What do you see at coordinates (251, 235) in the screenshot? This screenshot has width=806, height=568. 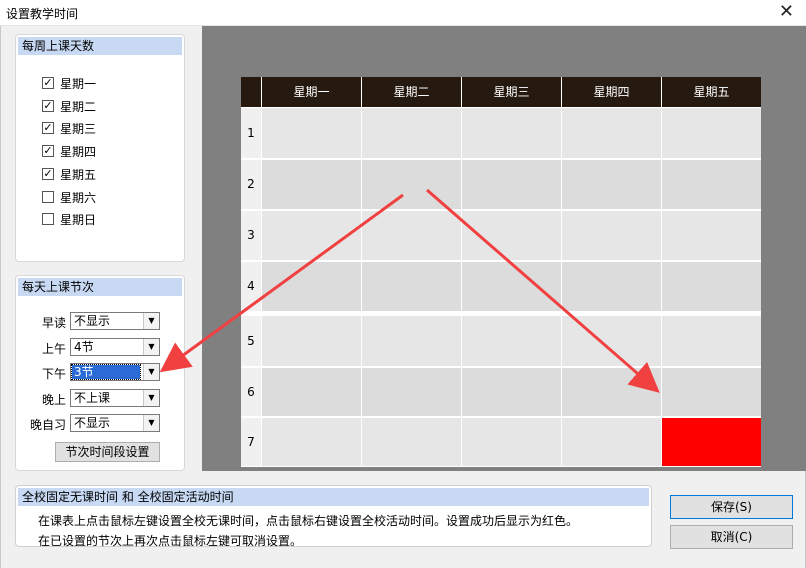 I see `timetable-row-number: 3` at bounding box center [251, 235].